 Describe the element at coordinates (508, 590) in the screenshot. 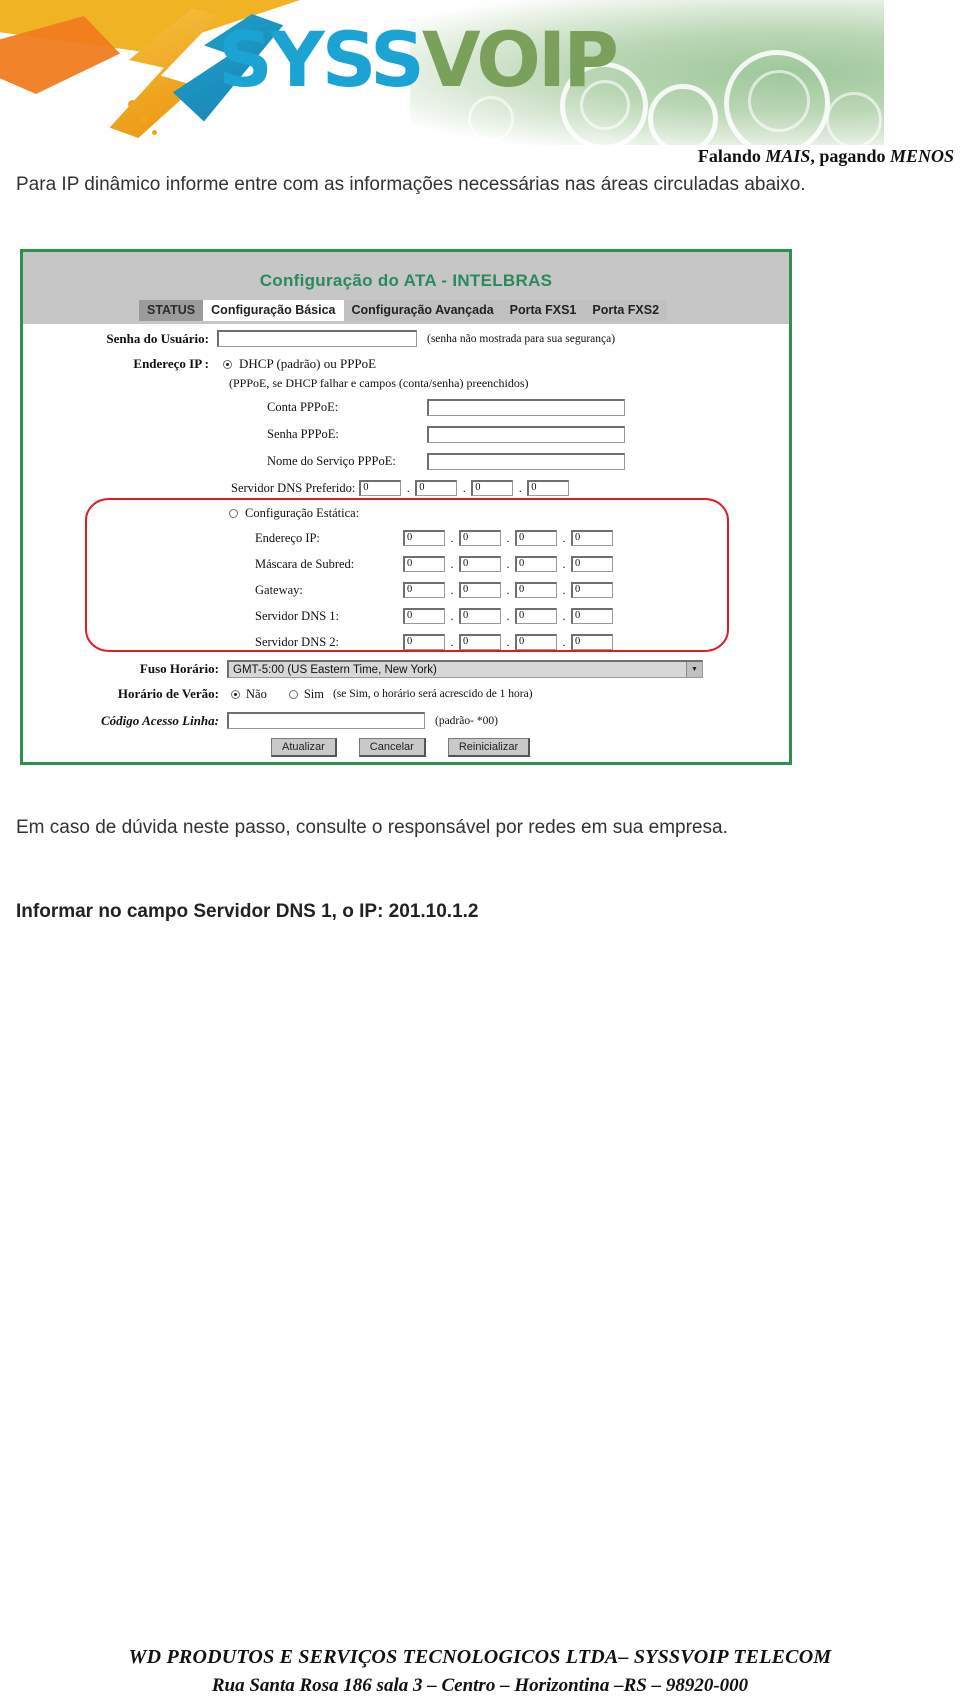

I see `gateway-sep-2: .` at that location.